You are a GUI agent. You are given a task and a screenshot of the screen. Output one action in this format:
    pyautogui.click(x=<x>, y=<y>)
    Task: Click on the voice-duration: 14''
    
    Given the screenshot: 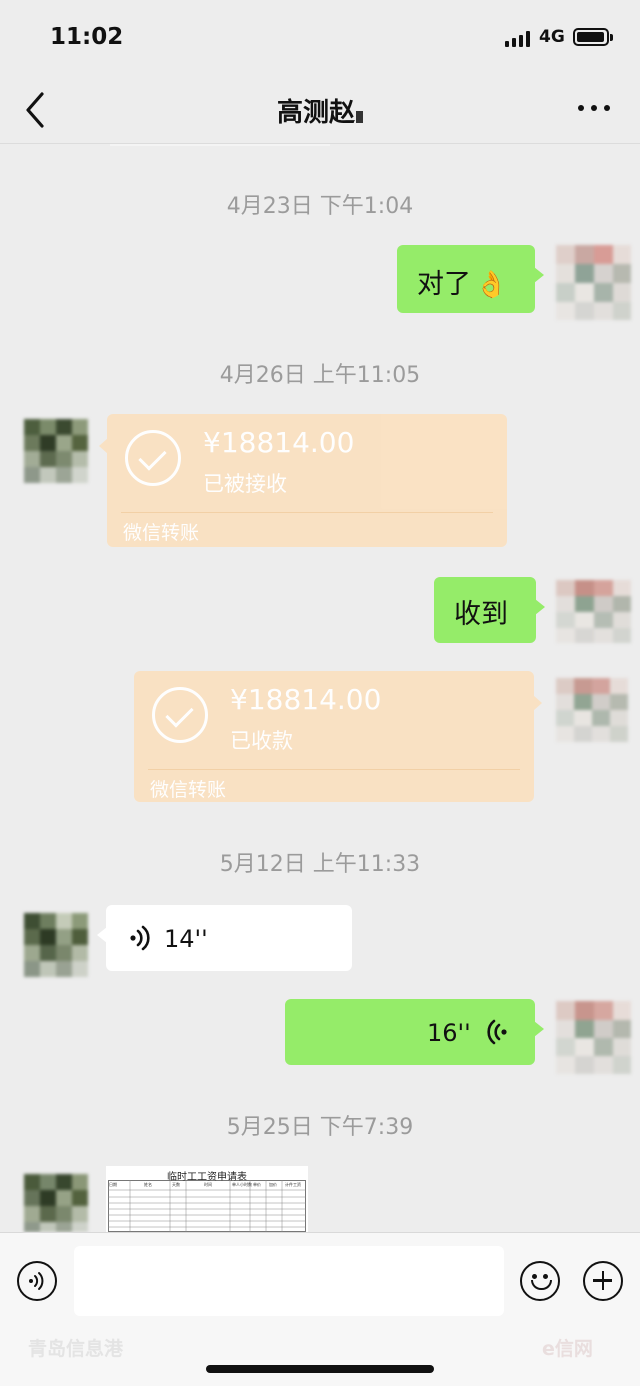 What is the action you would take?
    pyautogui.click(x=186, y=939)
    